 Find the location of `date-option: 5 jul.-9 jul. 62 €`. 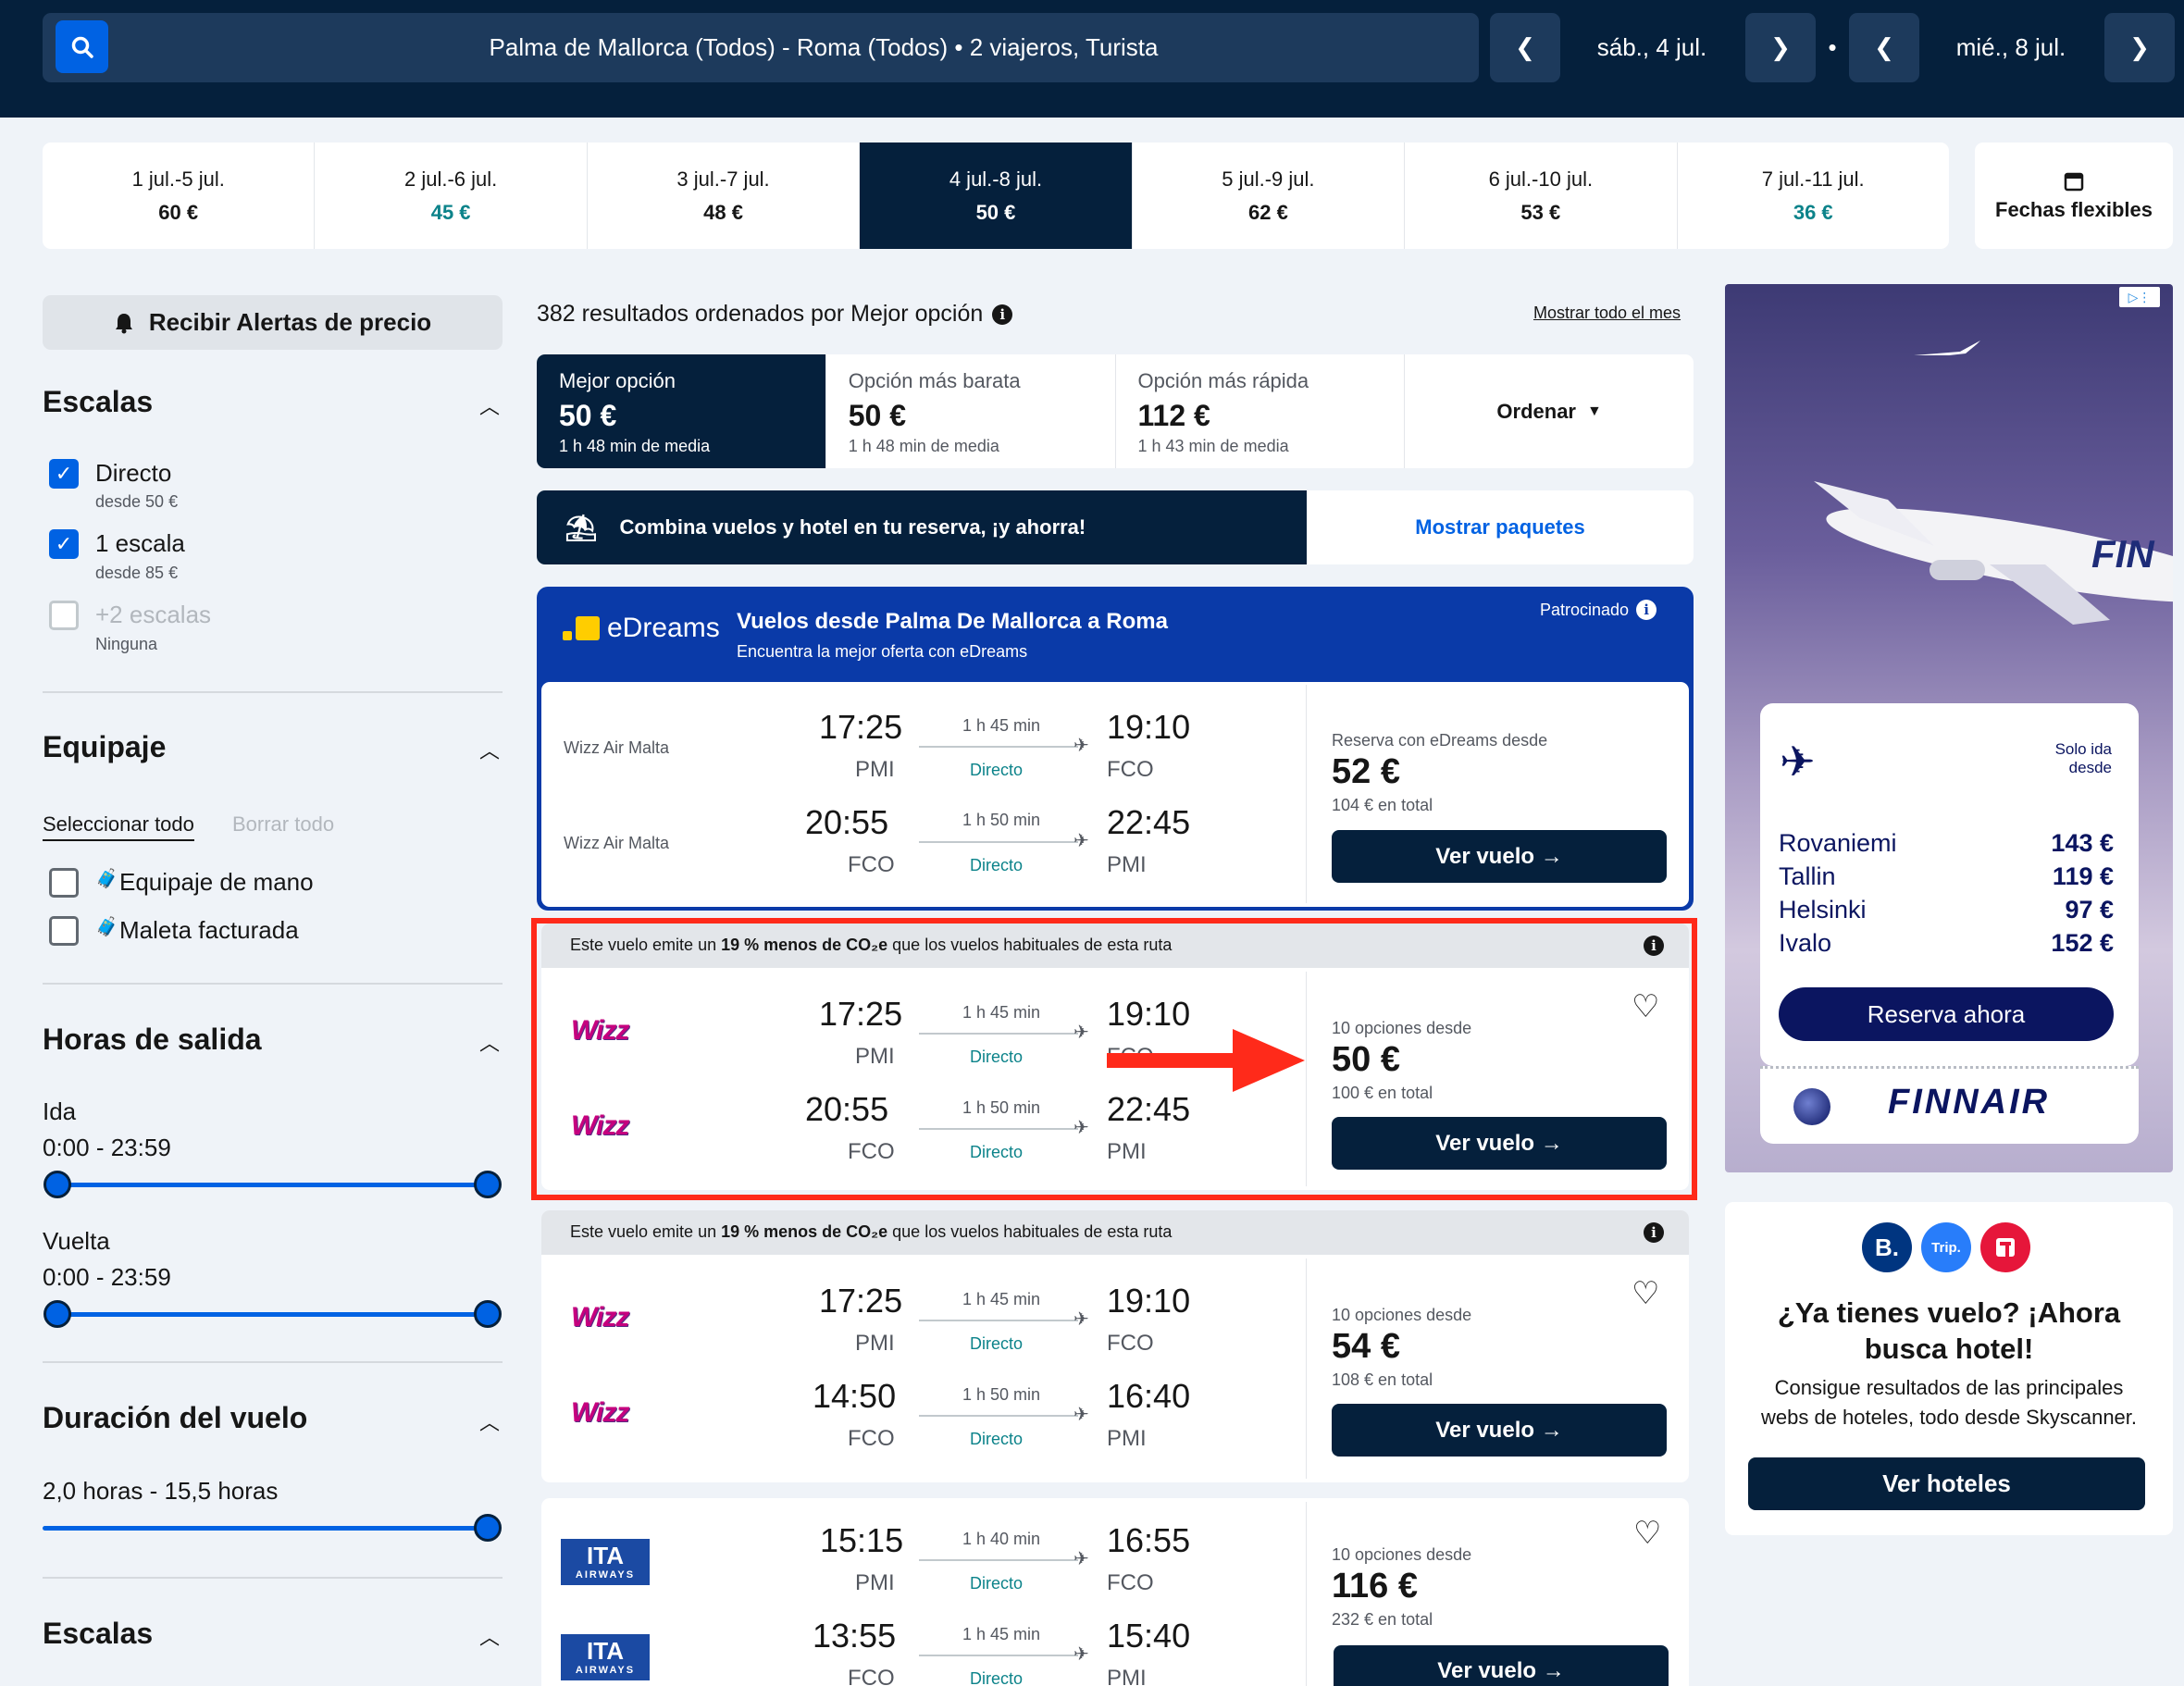

date-option: 5 jul.-9 jul. 62 € is located at coordinates (1269, 196).